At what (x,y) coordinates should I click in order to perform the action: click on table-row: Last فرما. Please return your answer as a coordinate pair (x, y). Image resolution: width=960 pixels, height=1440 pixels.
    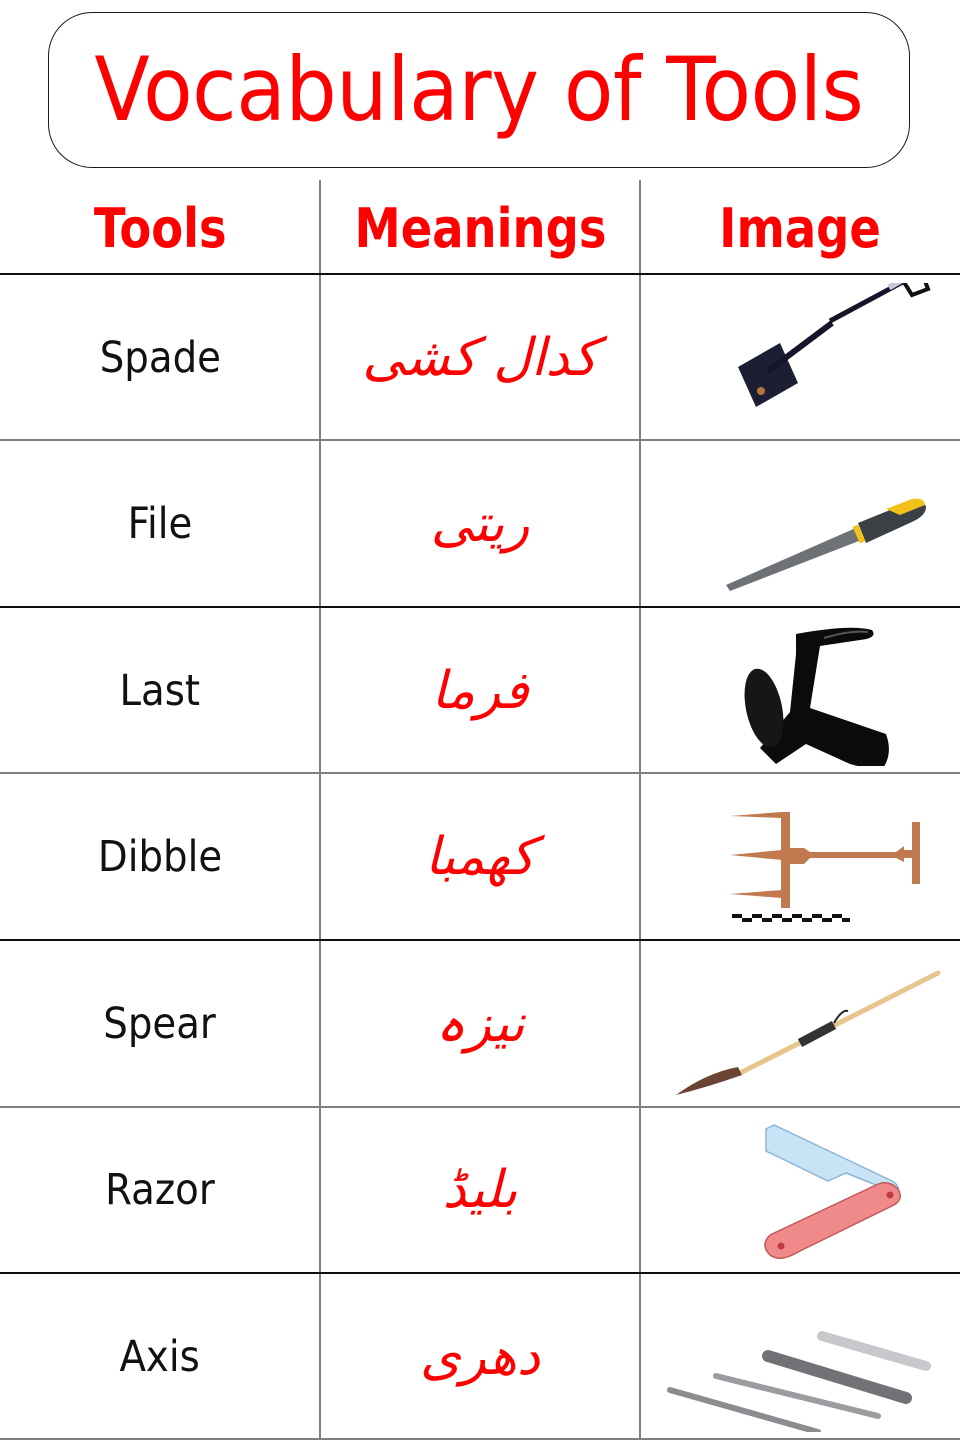
    Looking at the image, I should click on (480, 691).